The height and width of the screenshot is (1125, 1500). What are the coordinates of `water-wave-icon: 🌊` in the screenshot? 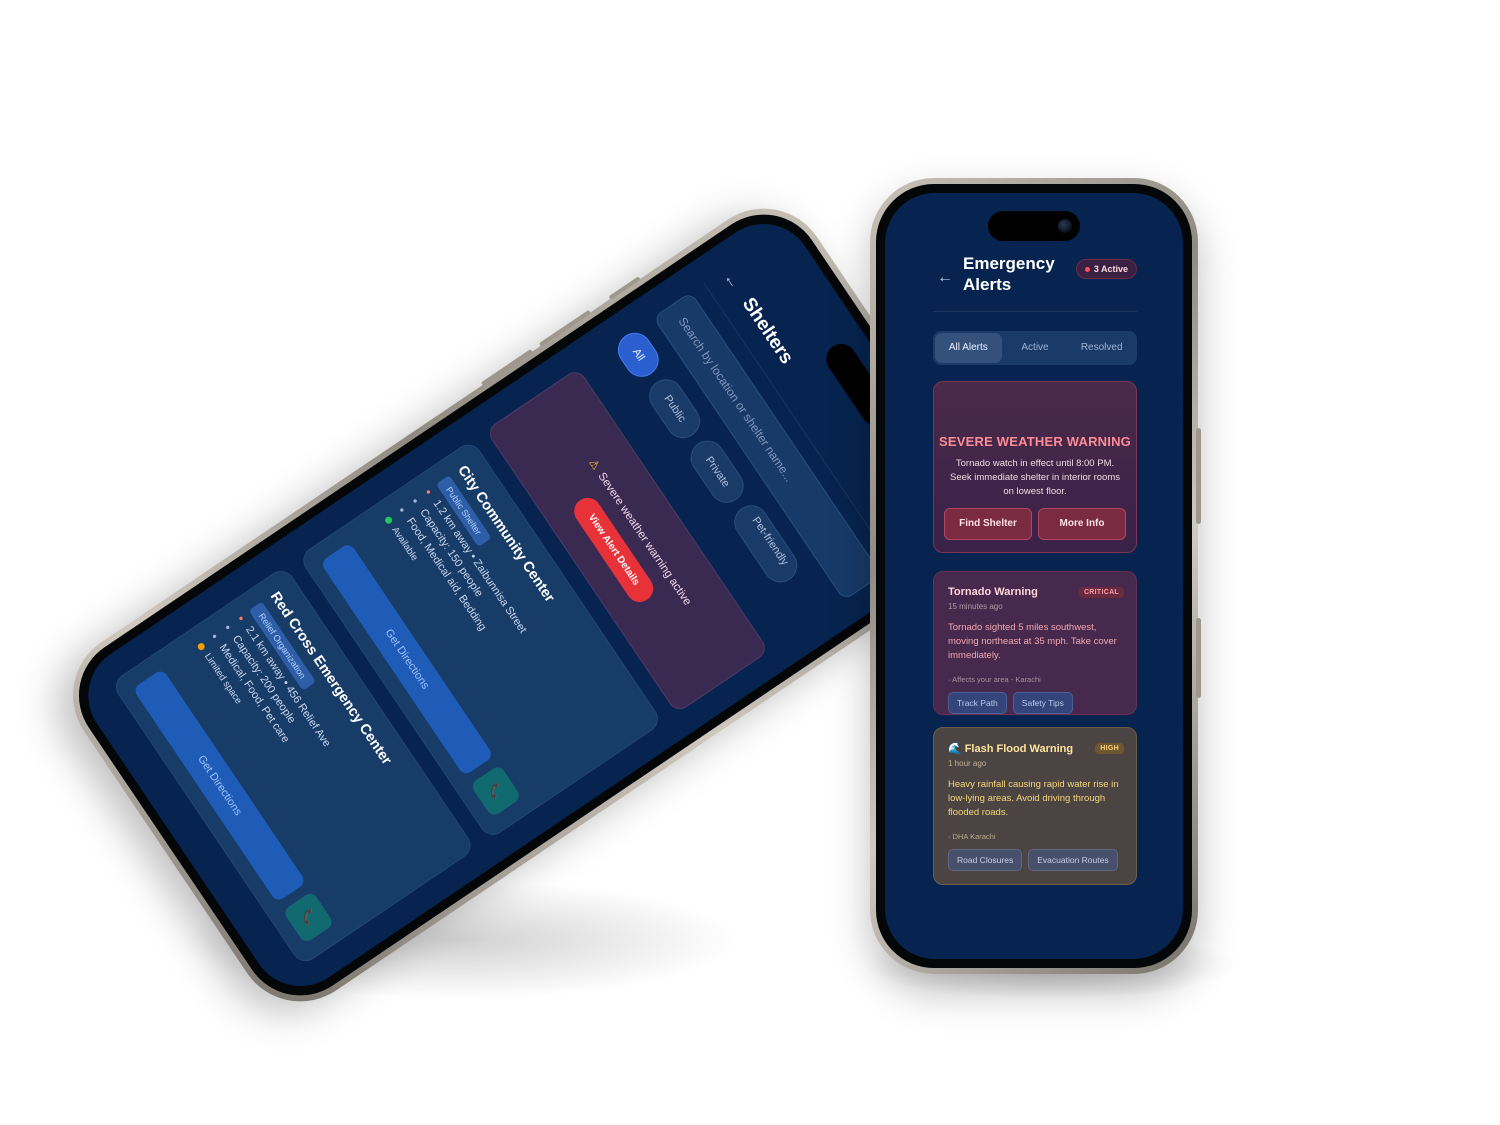 It's located at (955, 749).